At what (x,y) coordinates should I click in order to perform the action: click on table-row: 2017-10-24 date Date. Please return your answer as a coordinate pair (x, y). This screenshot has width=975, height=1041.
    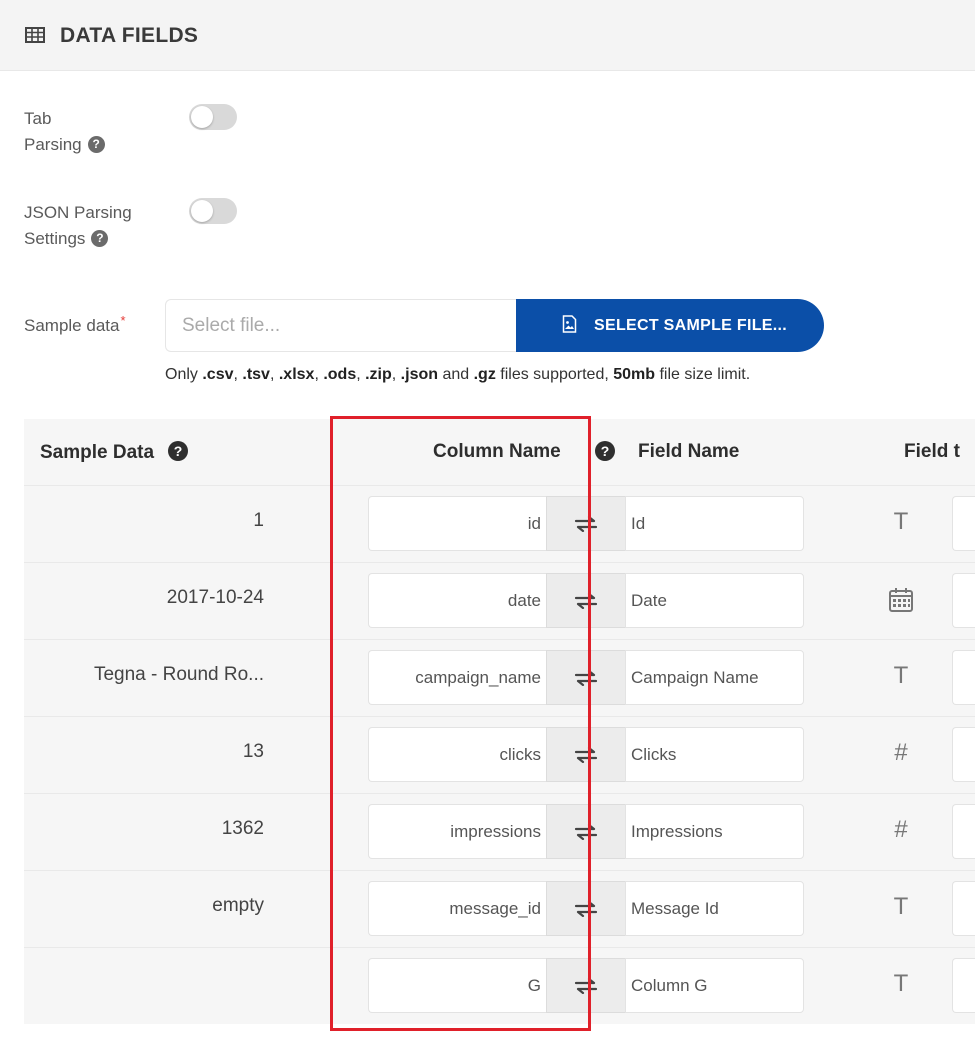
    Looking at the image, I should click on (499, 600).